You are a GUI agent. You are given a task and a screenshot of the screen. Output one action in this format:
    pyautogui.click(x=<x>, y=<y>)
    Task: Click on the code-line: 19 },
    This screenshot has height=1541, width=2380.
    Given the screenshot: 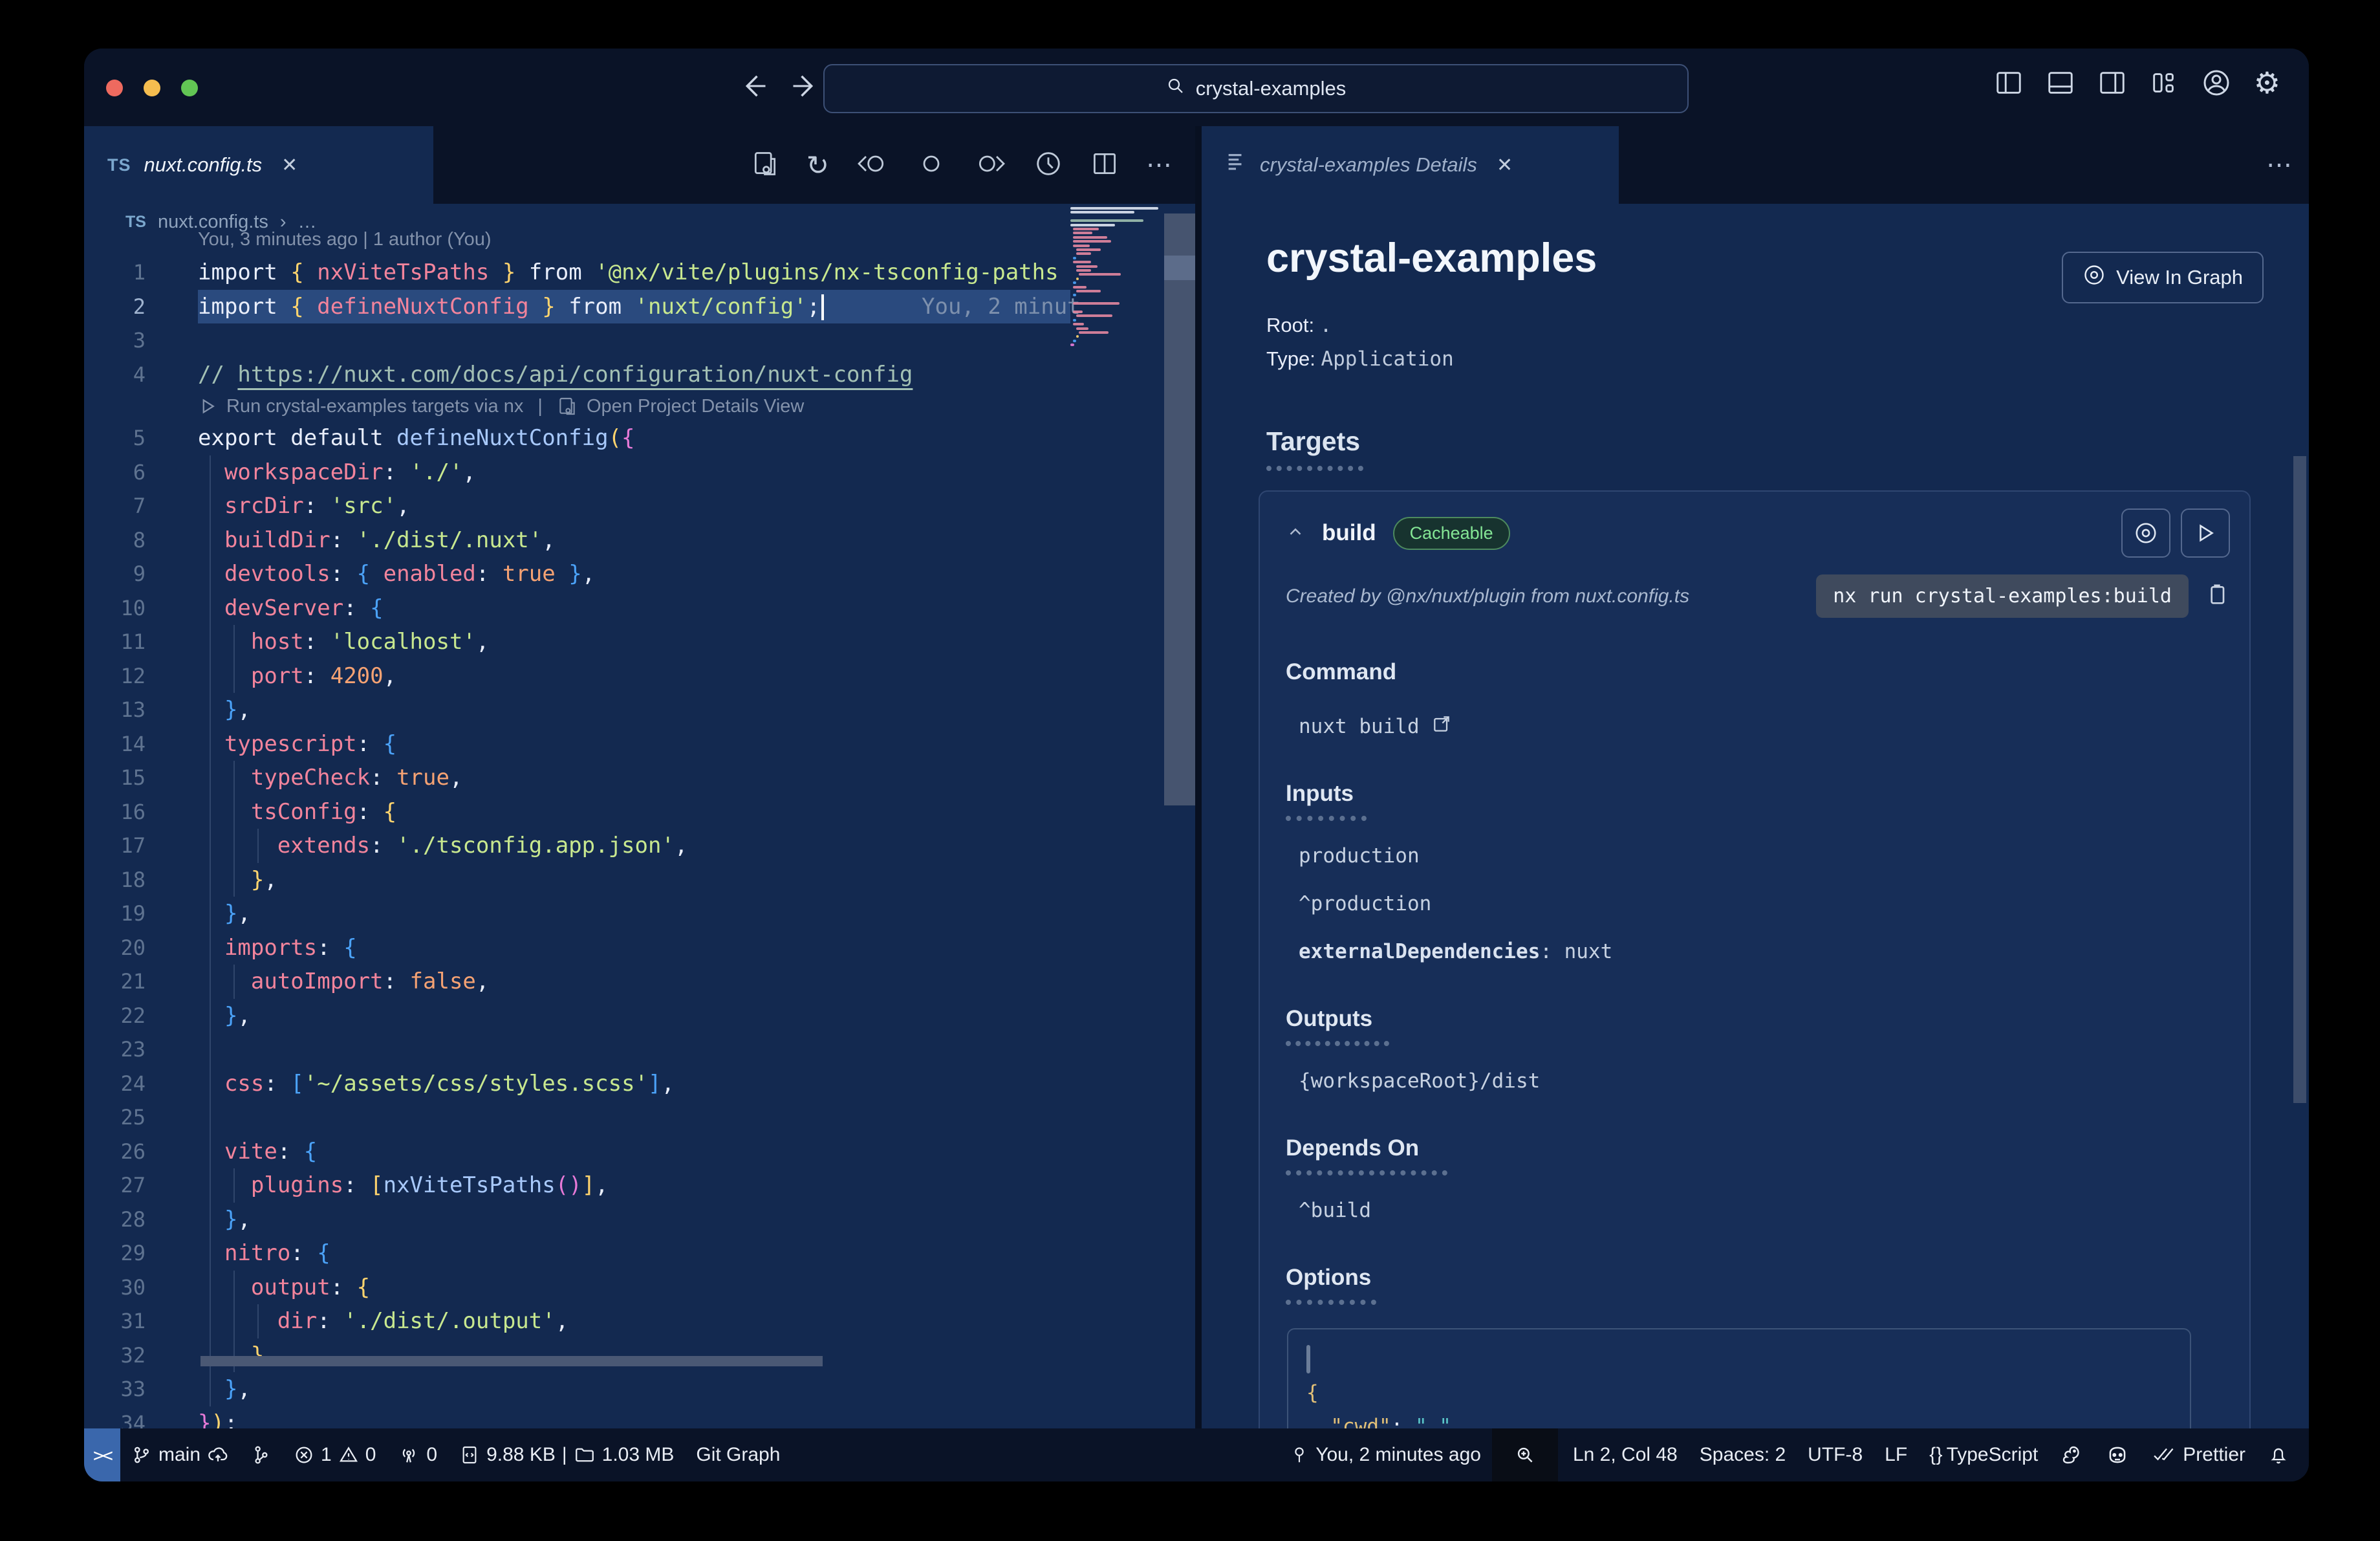 What is the action you would take?
    pyautogui.click(x=639, y=914)
    